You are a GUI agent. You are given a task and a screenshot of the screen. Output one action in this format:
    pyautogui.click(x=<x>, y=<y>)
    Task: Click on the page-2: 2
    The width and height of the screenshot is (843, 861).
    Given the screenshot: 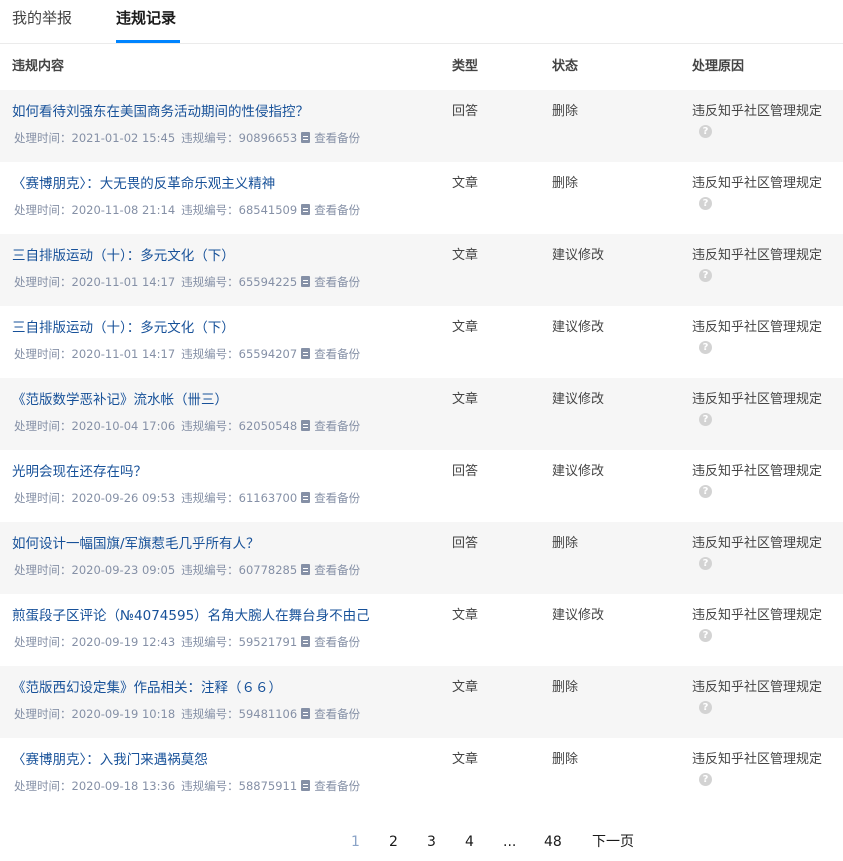 What is the action you would take?
    pyautogui.click(x=393, y=842)
    